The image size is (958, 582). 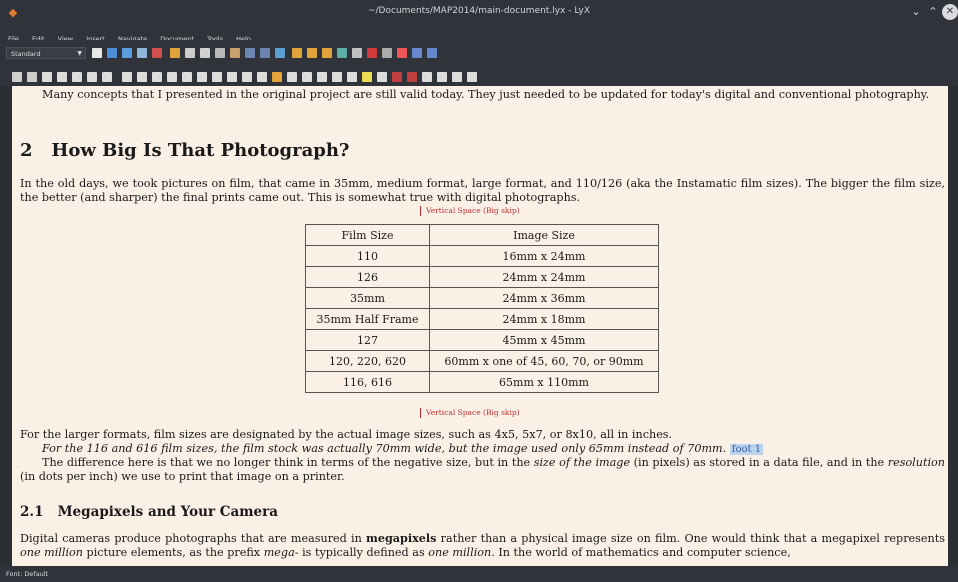 I want to click on vspace-top: Vertical Space (Big skip), so click(x=470, y=211).